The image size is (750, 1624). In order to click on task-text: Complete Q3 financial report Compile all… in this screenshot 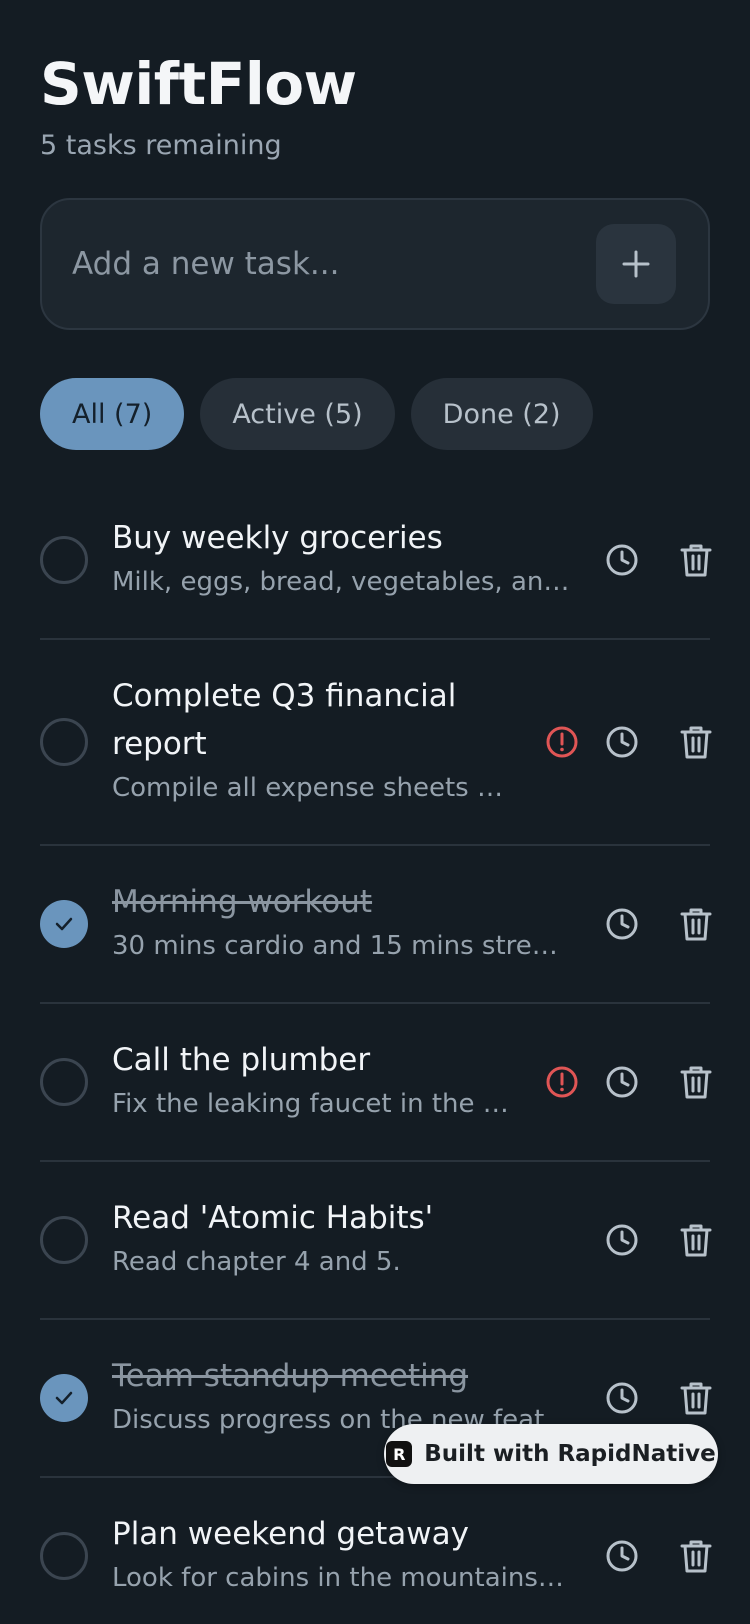, I will do `click(342, 740)`.